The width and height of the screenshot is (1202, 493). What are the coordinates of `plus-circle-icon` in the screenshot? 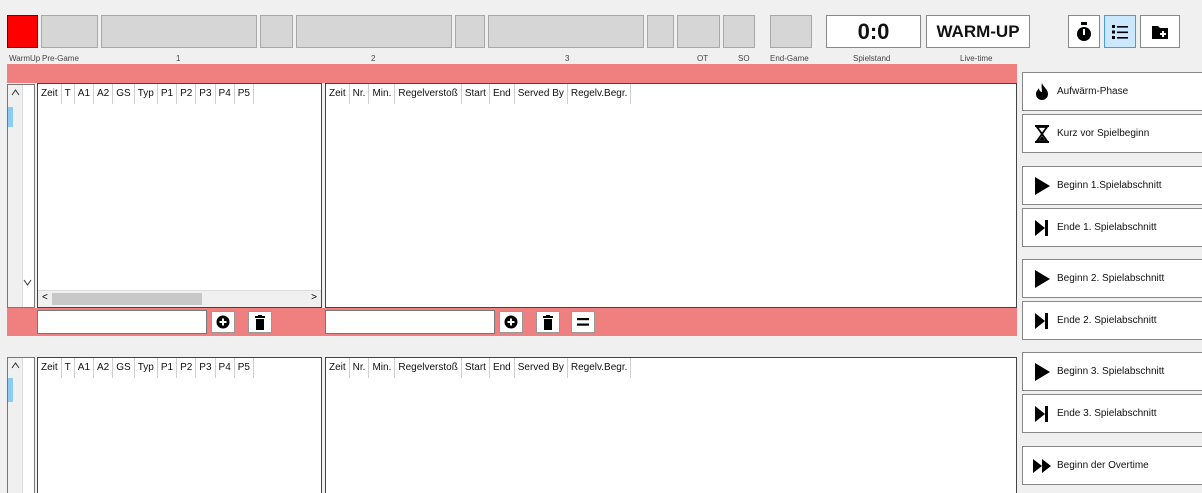 It's located at (223, 322).